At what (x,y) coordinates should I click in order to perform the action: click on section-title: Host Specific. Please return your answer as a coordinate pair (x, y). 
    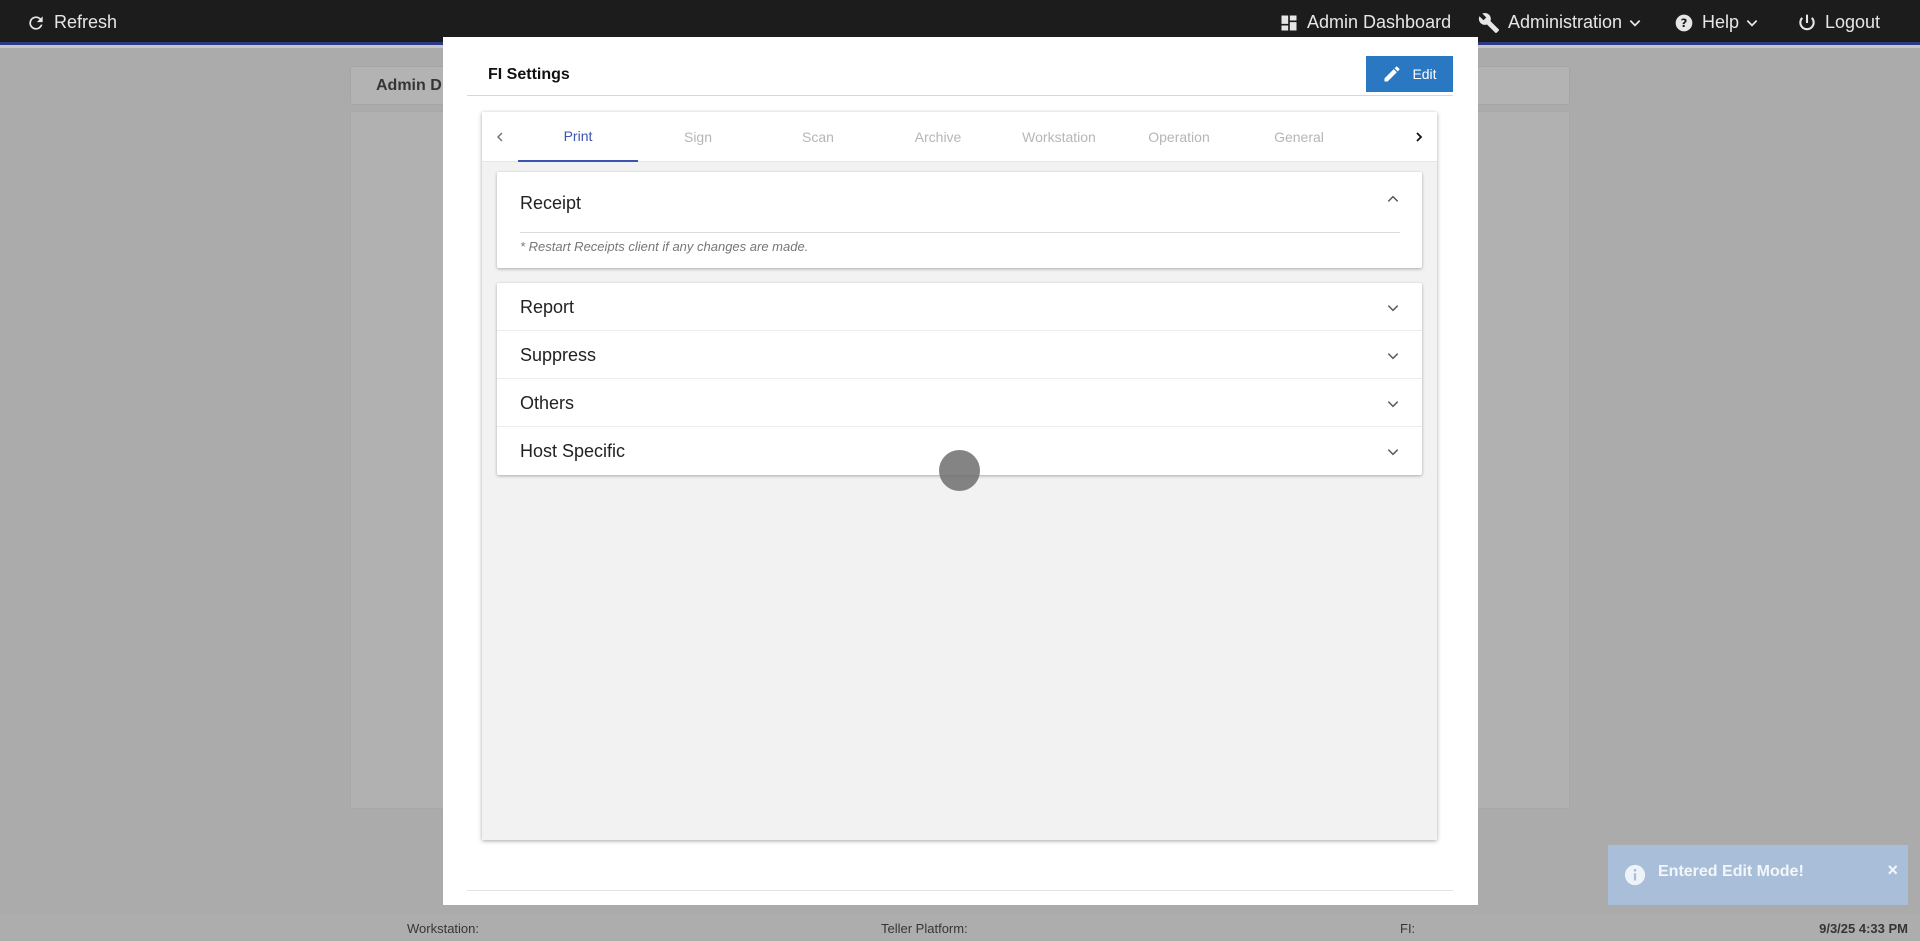
    Looking at the image, I should click on (573, 451).